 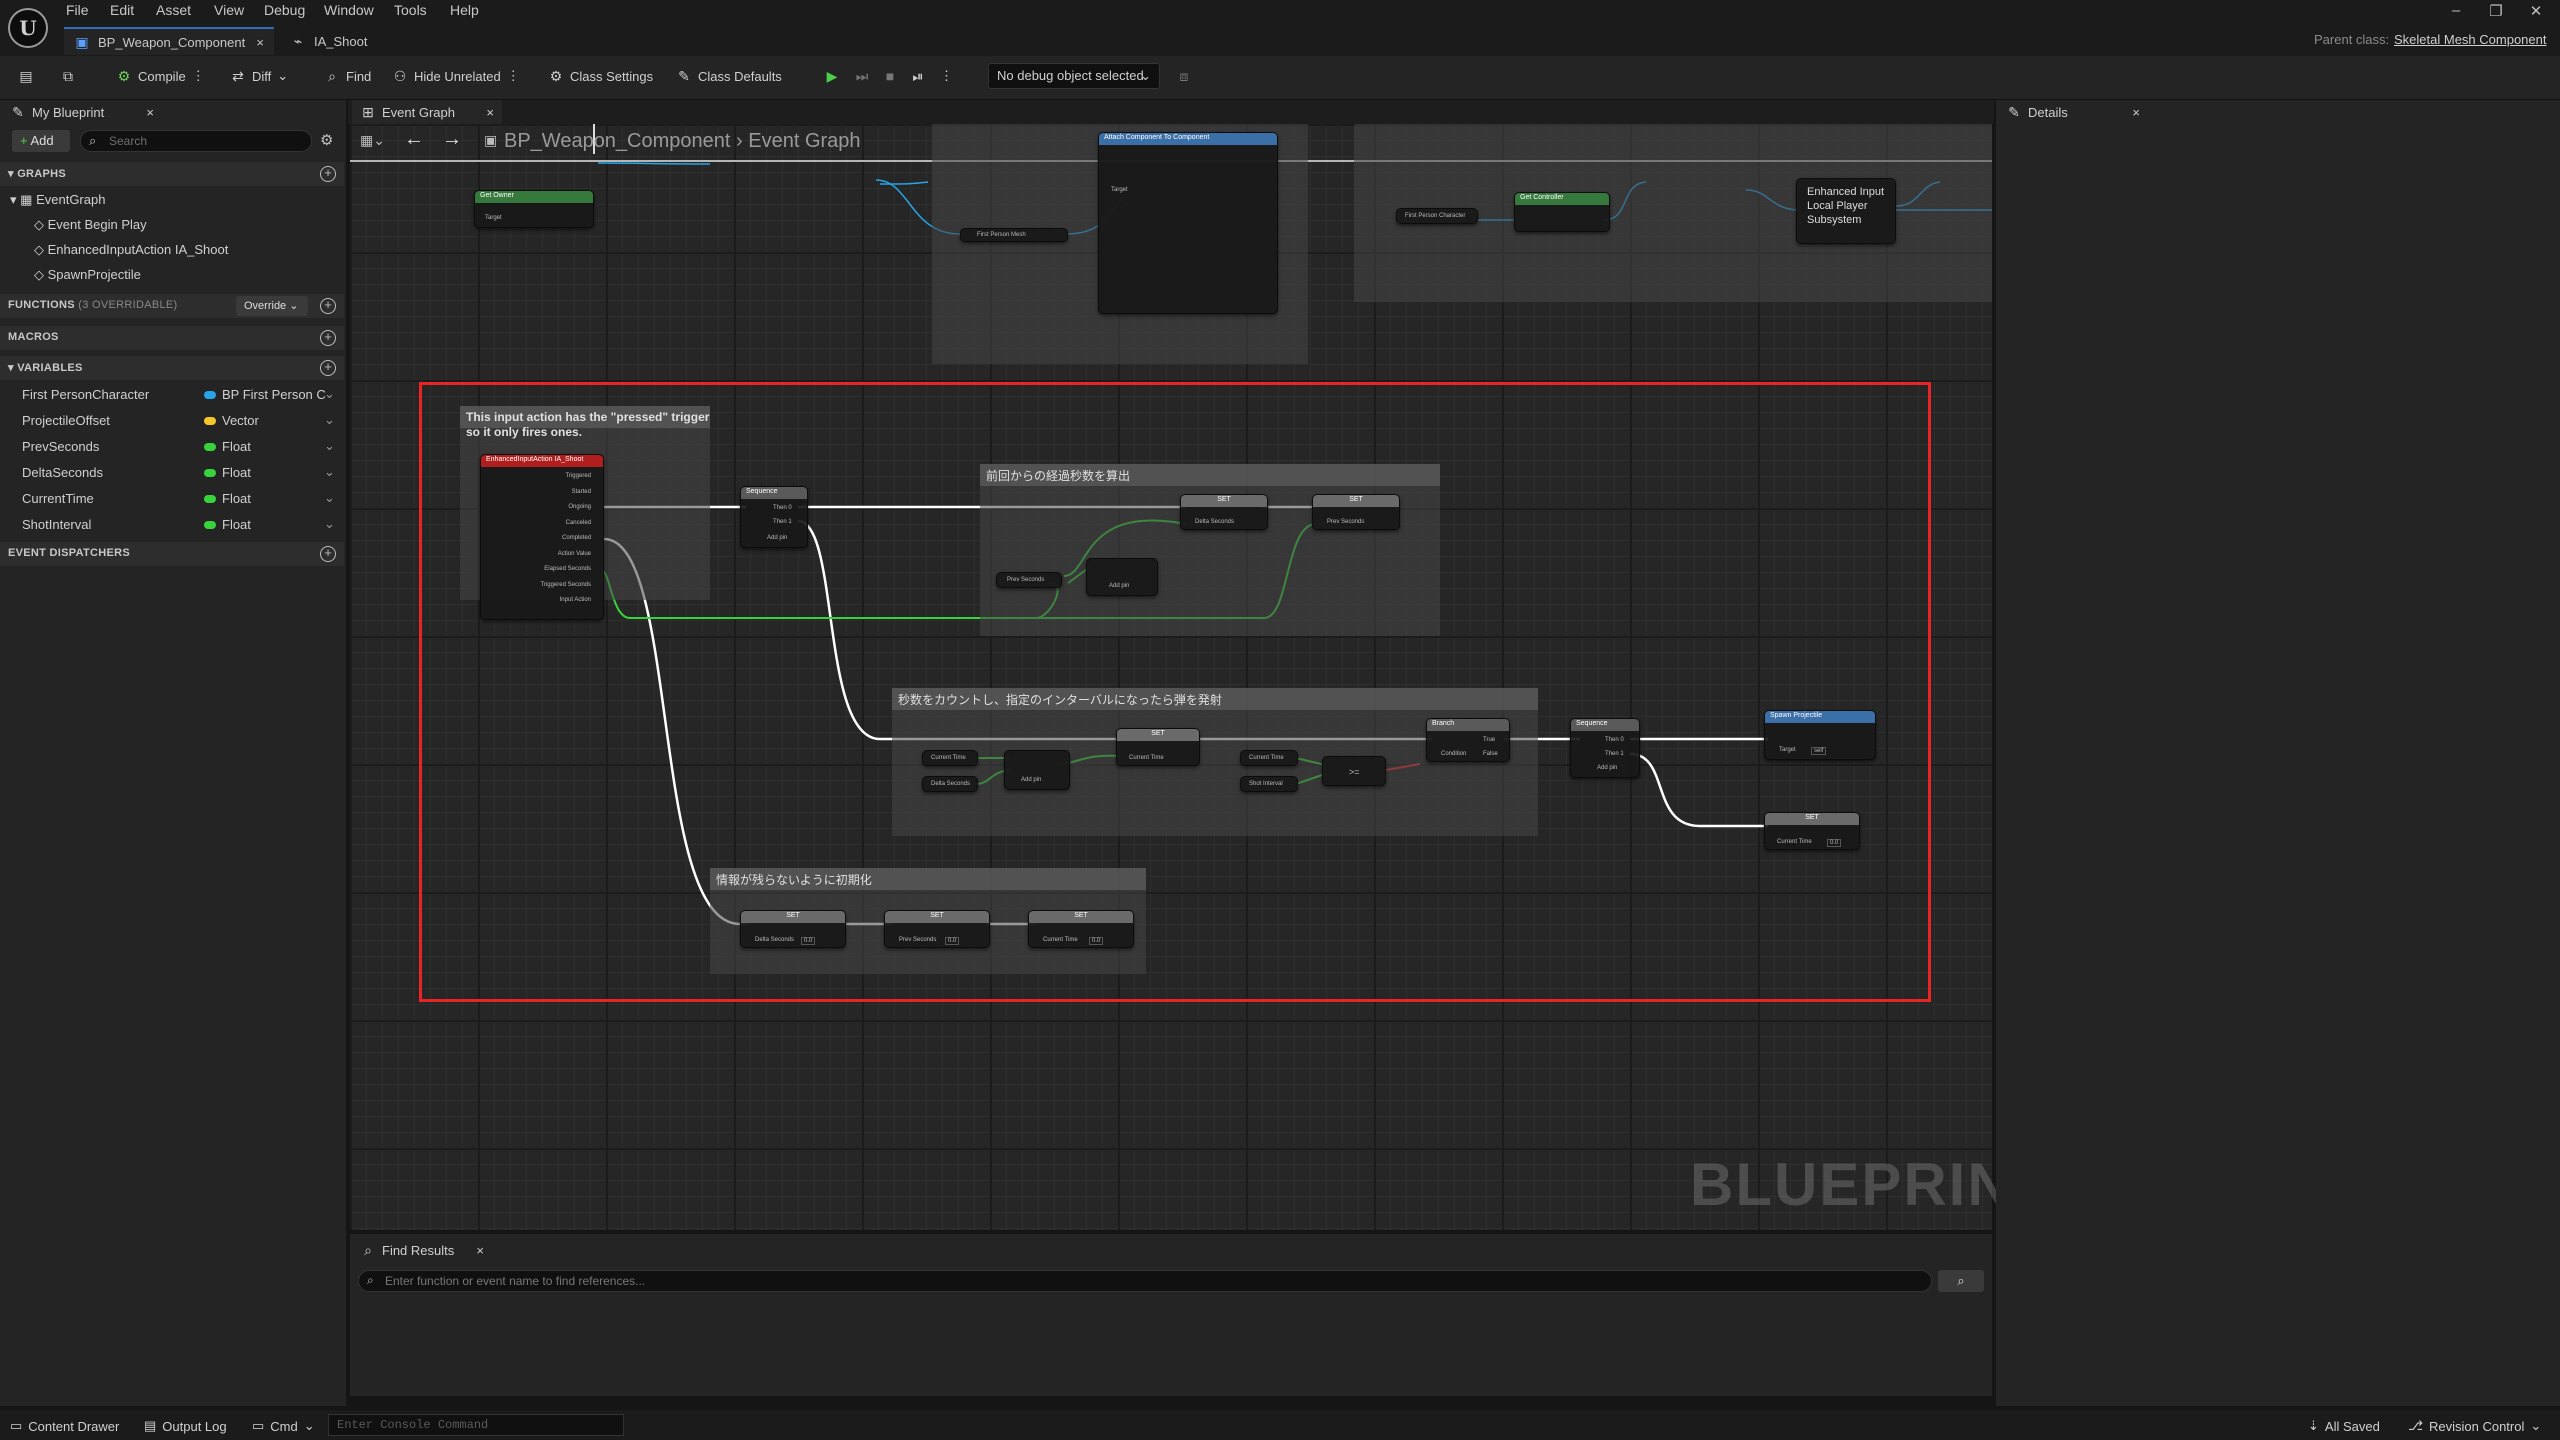 I want to click on variables-section-header: ▾ VARIABLES, so click(x=172, y=368).